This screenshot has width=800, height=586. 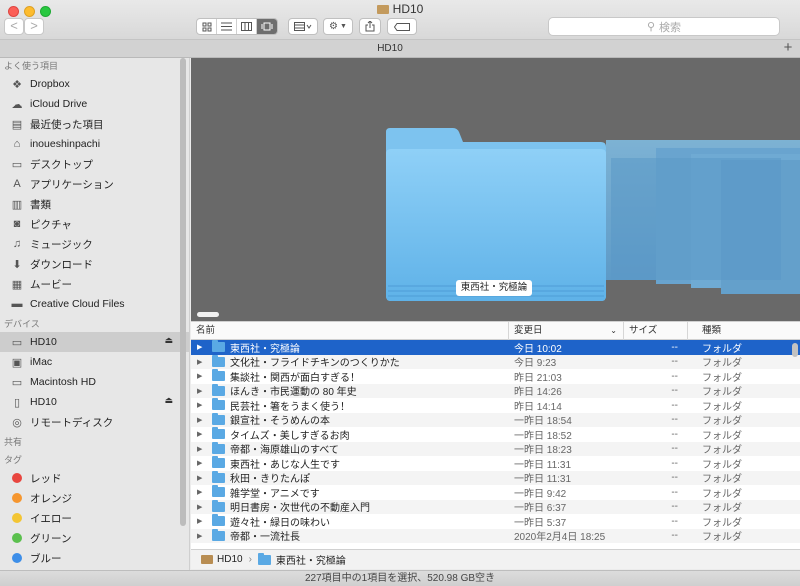 What do you see at coordinates (230, 559) in the screenshot?
I see `path-item-disk: HD10` at bounding box center [230, 559].